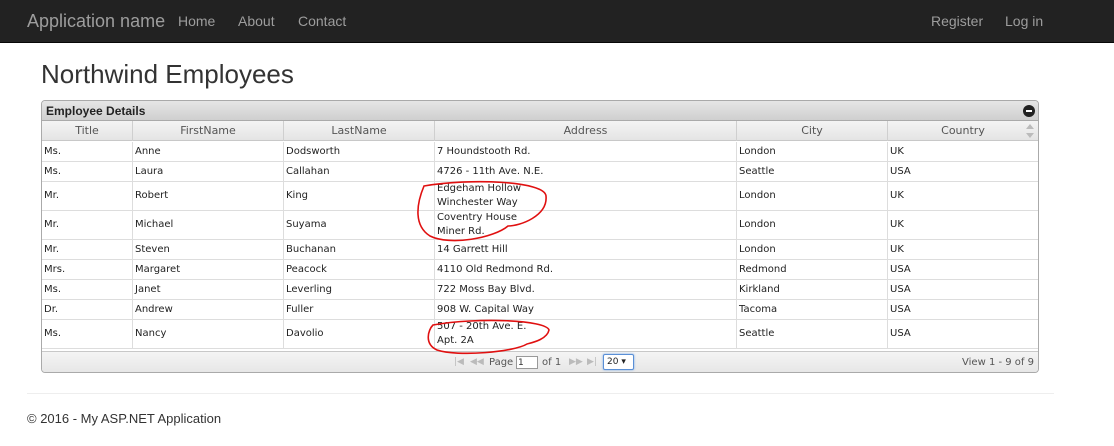 The image size is (1114, 446). Describe the element at coordinates (55, 269) in the screenshot. I see `cell-text: Mrs.` at that location.